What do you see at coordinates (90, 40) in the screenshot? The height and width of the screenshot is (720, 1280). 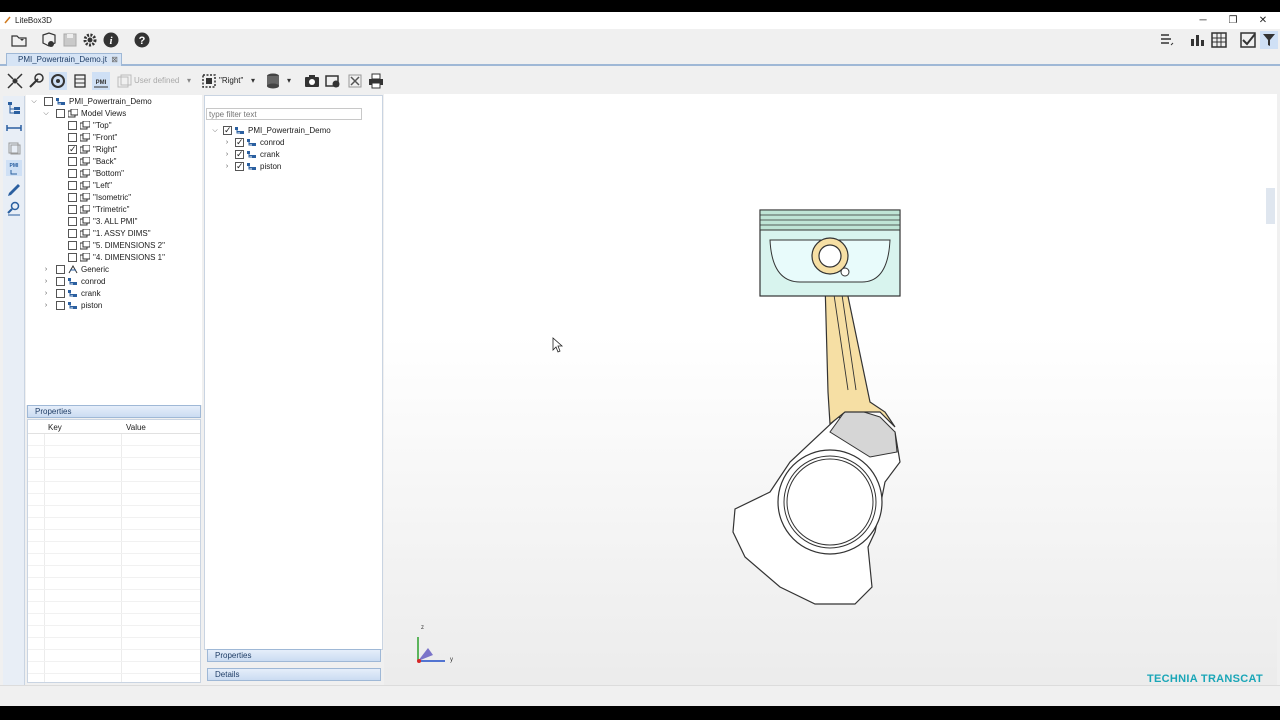 I see `settings-gear-icon` at bounding box center [90, 40].